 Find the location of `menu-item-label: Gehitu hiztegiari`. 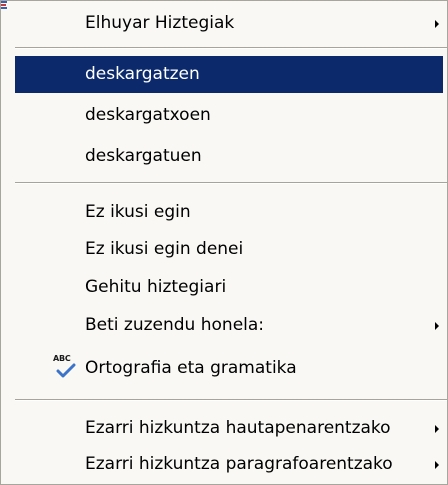

menu-item-label: Gehitu hiztegiari is located at coordinates (156, 287).